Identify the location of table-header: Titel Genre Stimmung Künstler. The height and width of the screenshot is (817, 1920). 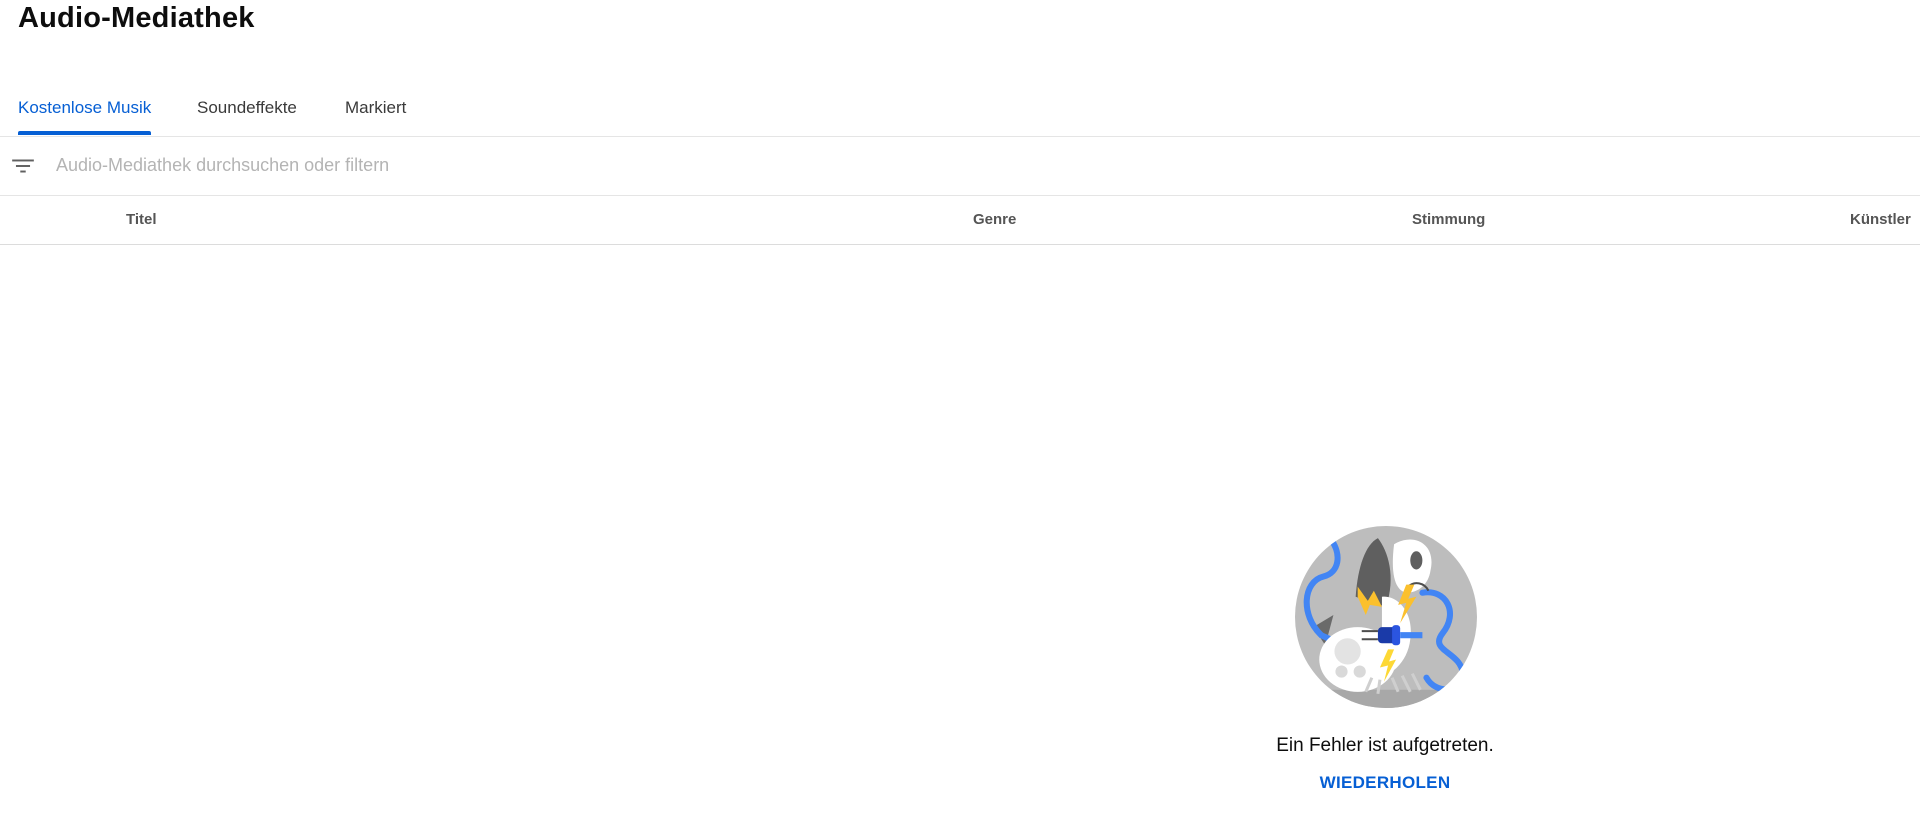
(960, 220).